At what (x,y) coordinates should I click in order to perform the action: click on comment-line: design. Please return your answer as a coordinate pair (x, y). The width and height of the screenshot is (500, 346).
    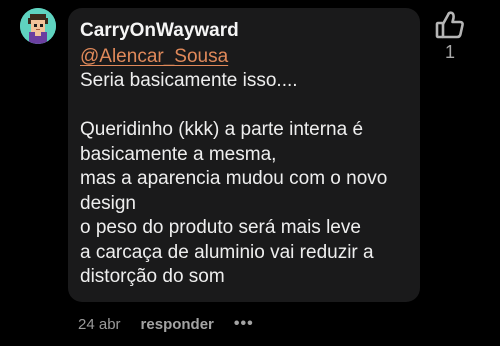
    Looking at the image, I should click on (108, 203).